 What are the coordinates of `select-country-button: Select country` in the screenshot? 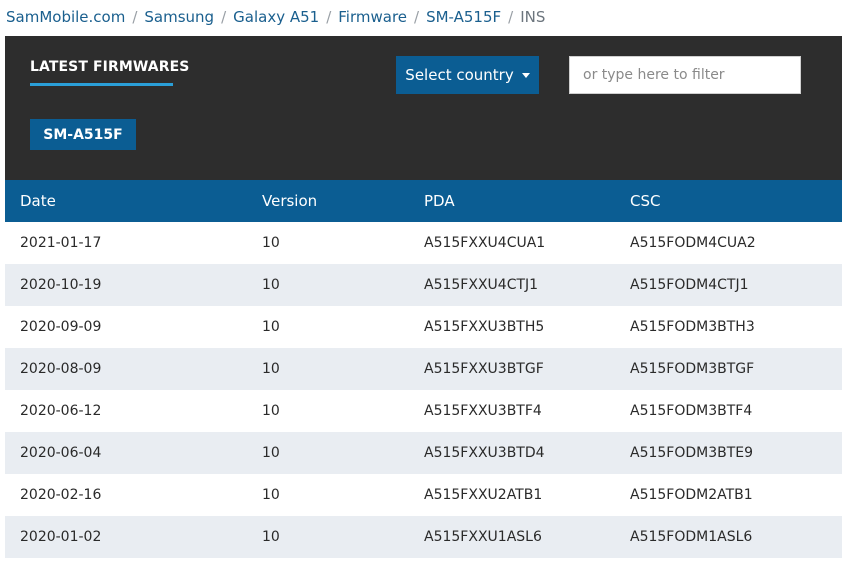 It's located at (467, 75).